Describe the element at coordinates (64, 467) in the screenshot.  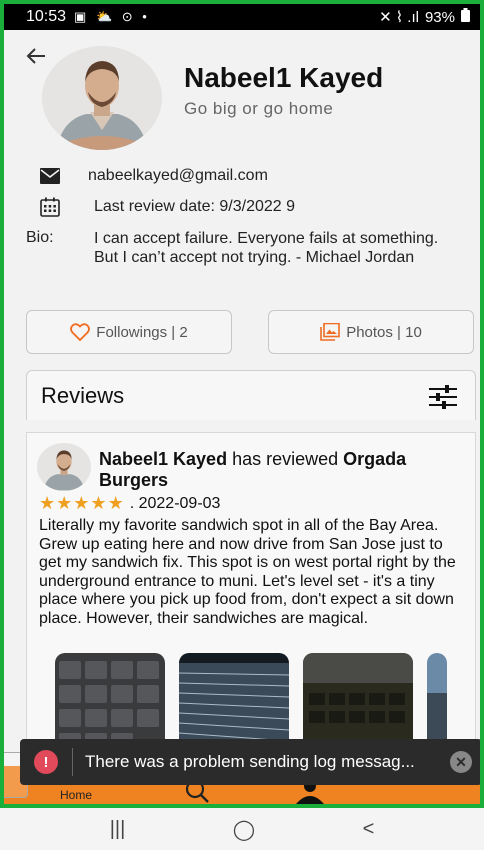
I see `reviewer-avatar` at that location.